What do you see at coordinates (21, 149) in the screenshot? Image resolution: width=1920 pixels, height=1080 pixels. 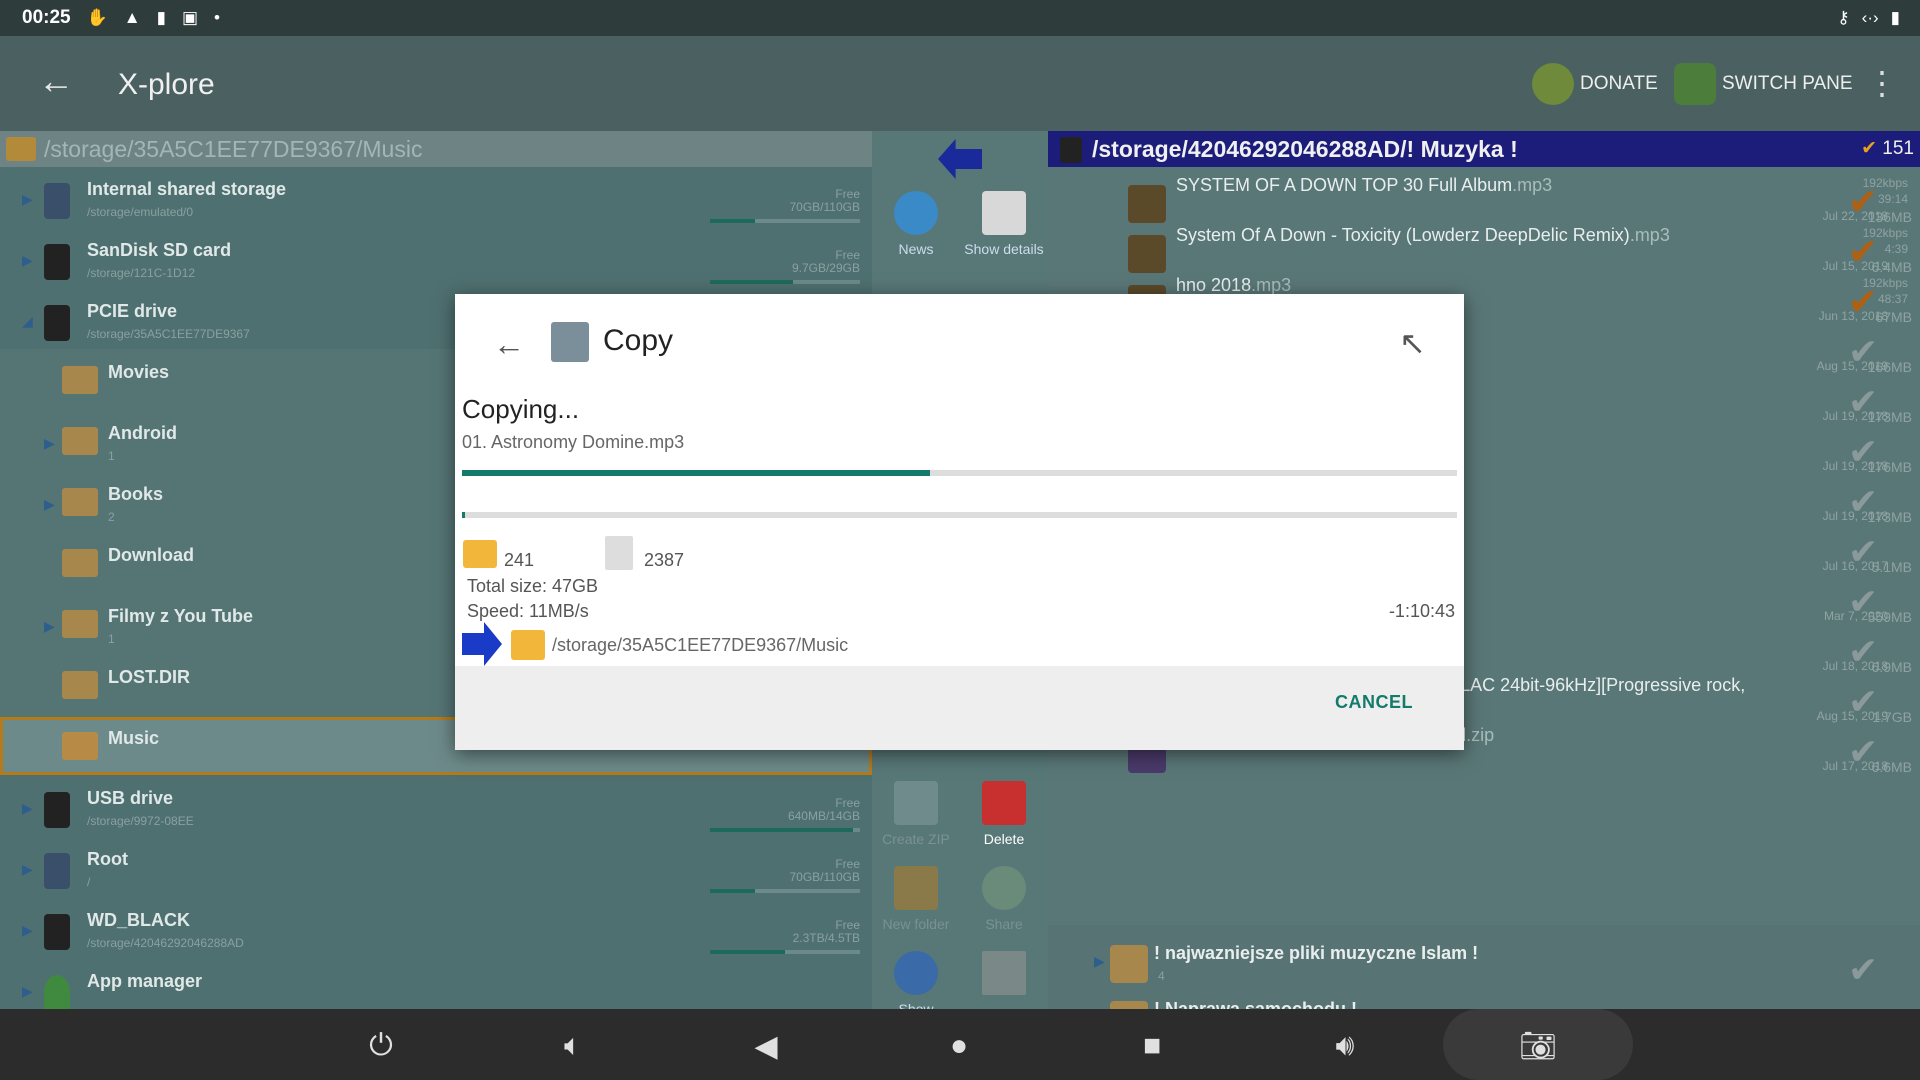 I see `music-folder-icon` at bounding box center [21, 149].